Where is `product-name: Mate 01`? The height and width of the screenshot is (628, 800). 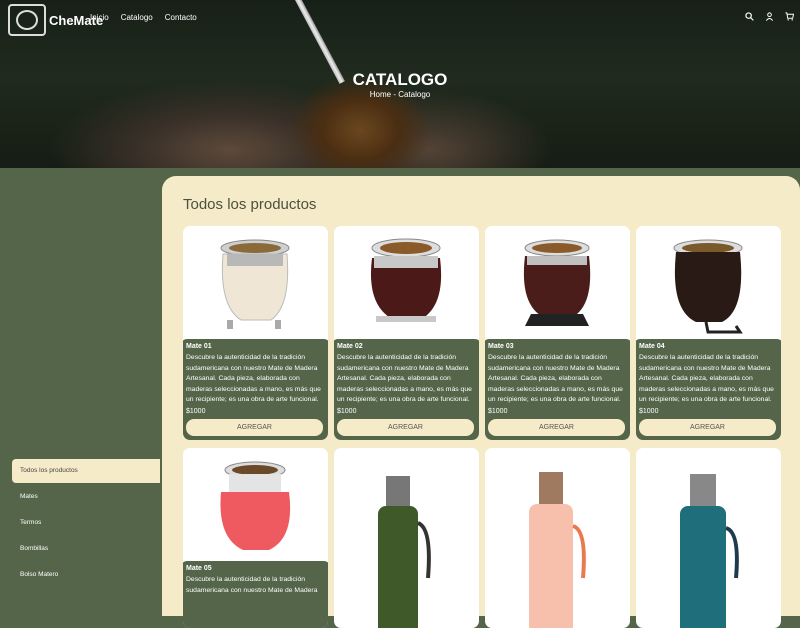 product-name: Mate 01 is located at coordinates (199, 346).